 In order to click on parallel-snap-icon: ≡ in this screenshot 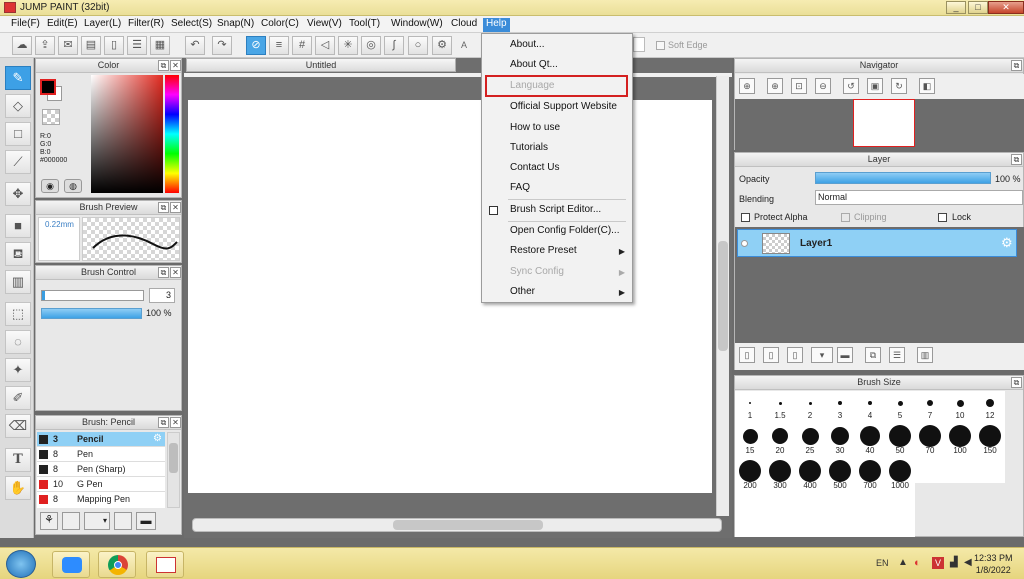, I will do `click(279, 45)`.